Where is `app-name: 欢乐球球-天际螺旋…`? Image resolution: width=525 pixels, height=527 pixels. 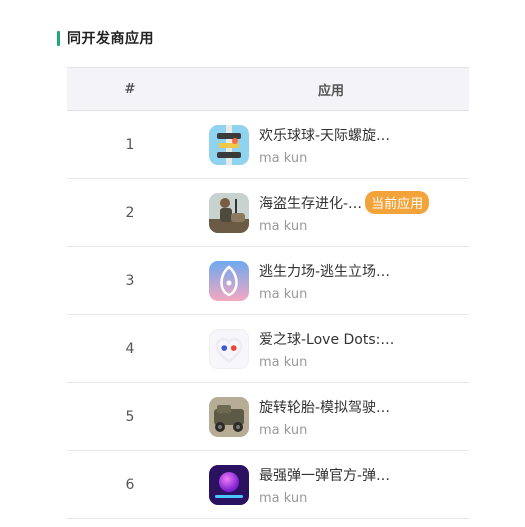 app-name: 欢乐球球-天际螺旋… is located at coordinates (324, 135).